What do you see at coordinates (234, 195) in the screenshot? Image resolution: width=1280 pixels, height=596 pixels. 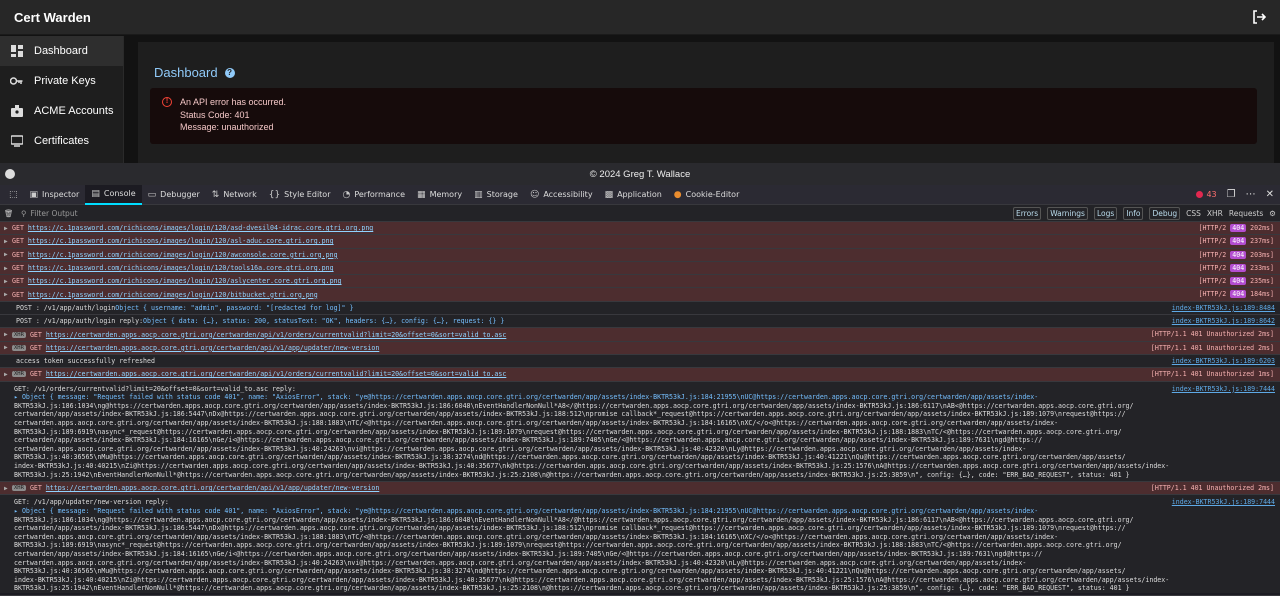 I see `tab-network: ⇅ Network` at bounding box center [234, 195].